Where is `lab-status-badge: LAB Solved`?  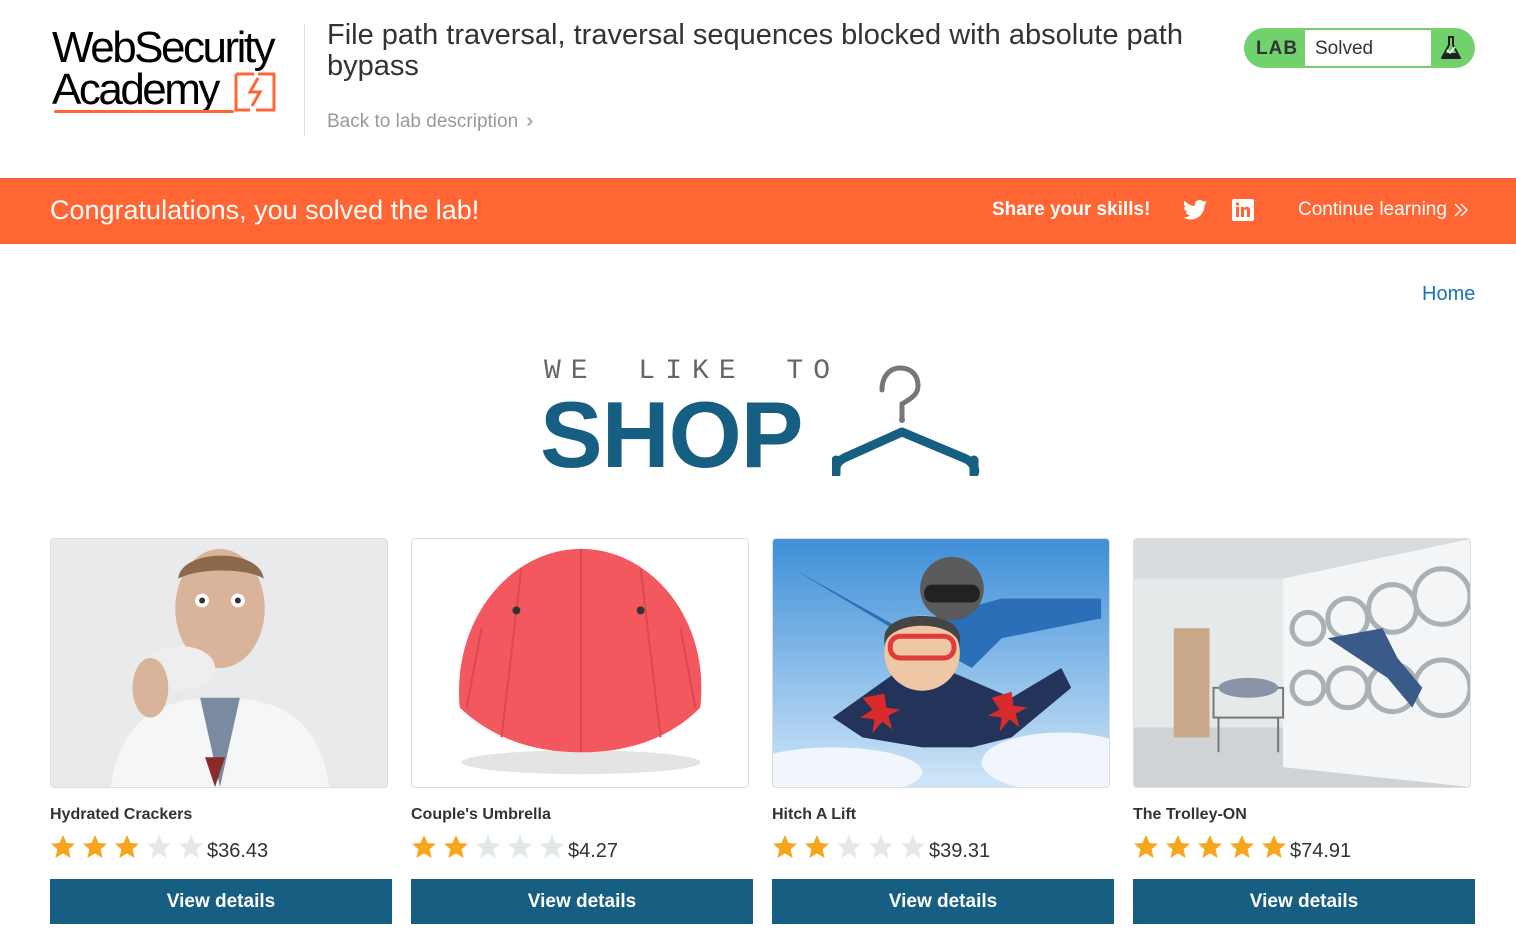 lab-status-badge: LAB Solved is located at coordinates (1359, 48).